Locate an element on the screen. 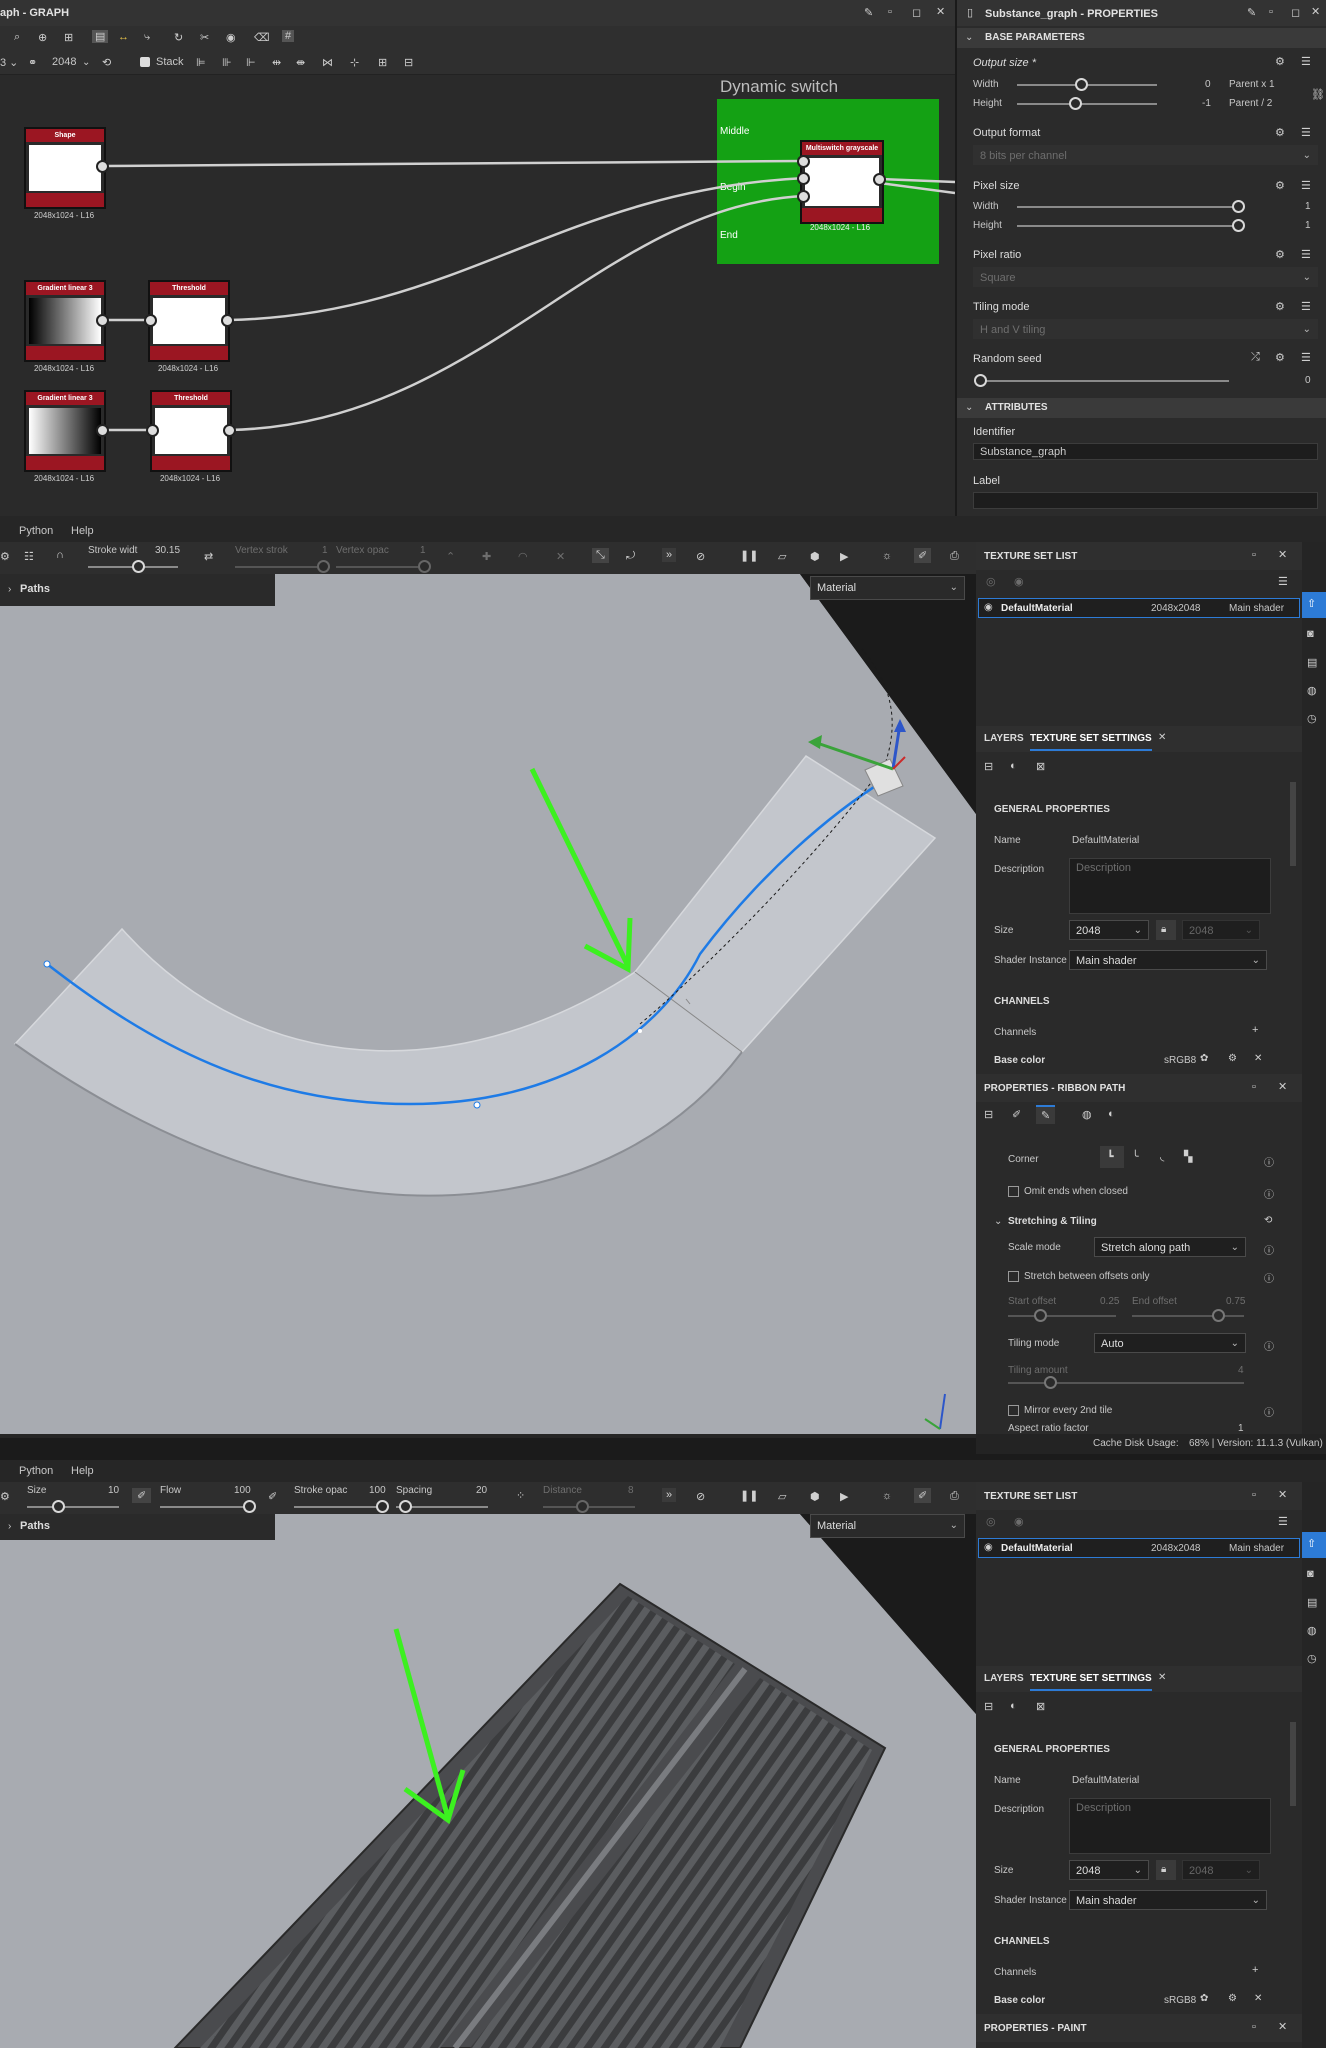 The width and height of the screenshot is (1326, 2048). distance-slider is located at coordinates (582, 1506).